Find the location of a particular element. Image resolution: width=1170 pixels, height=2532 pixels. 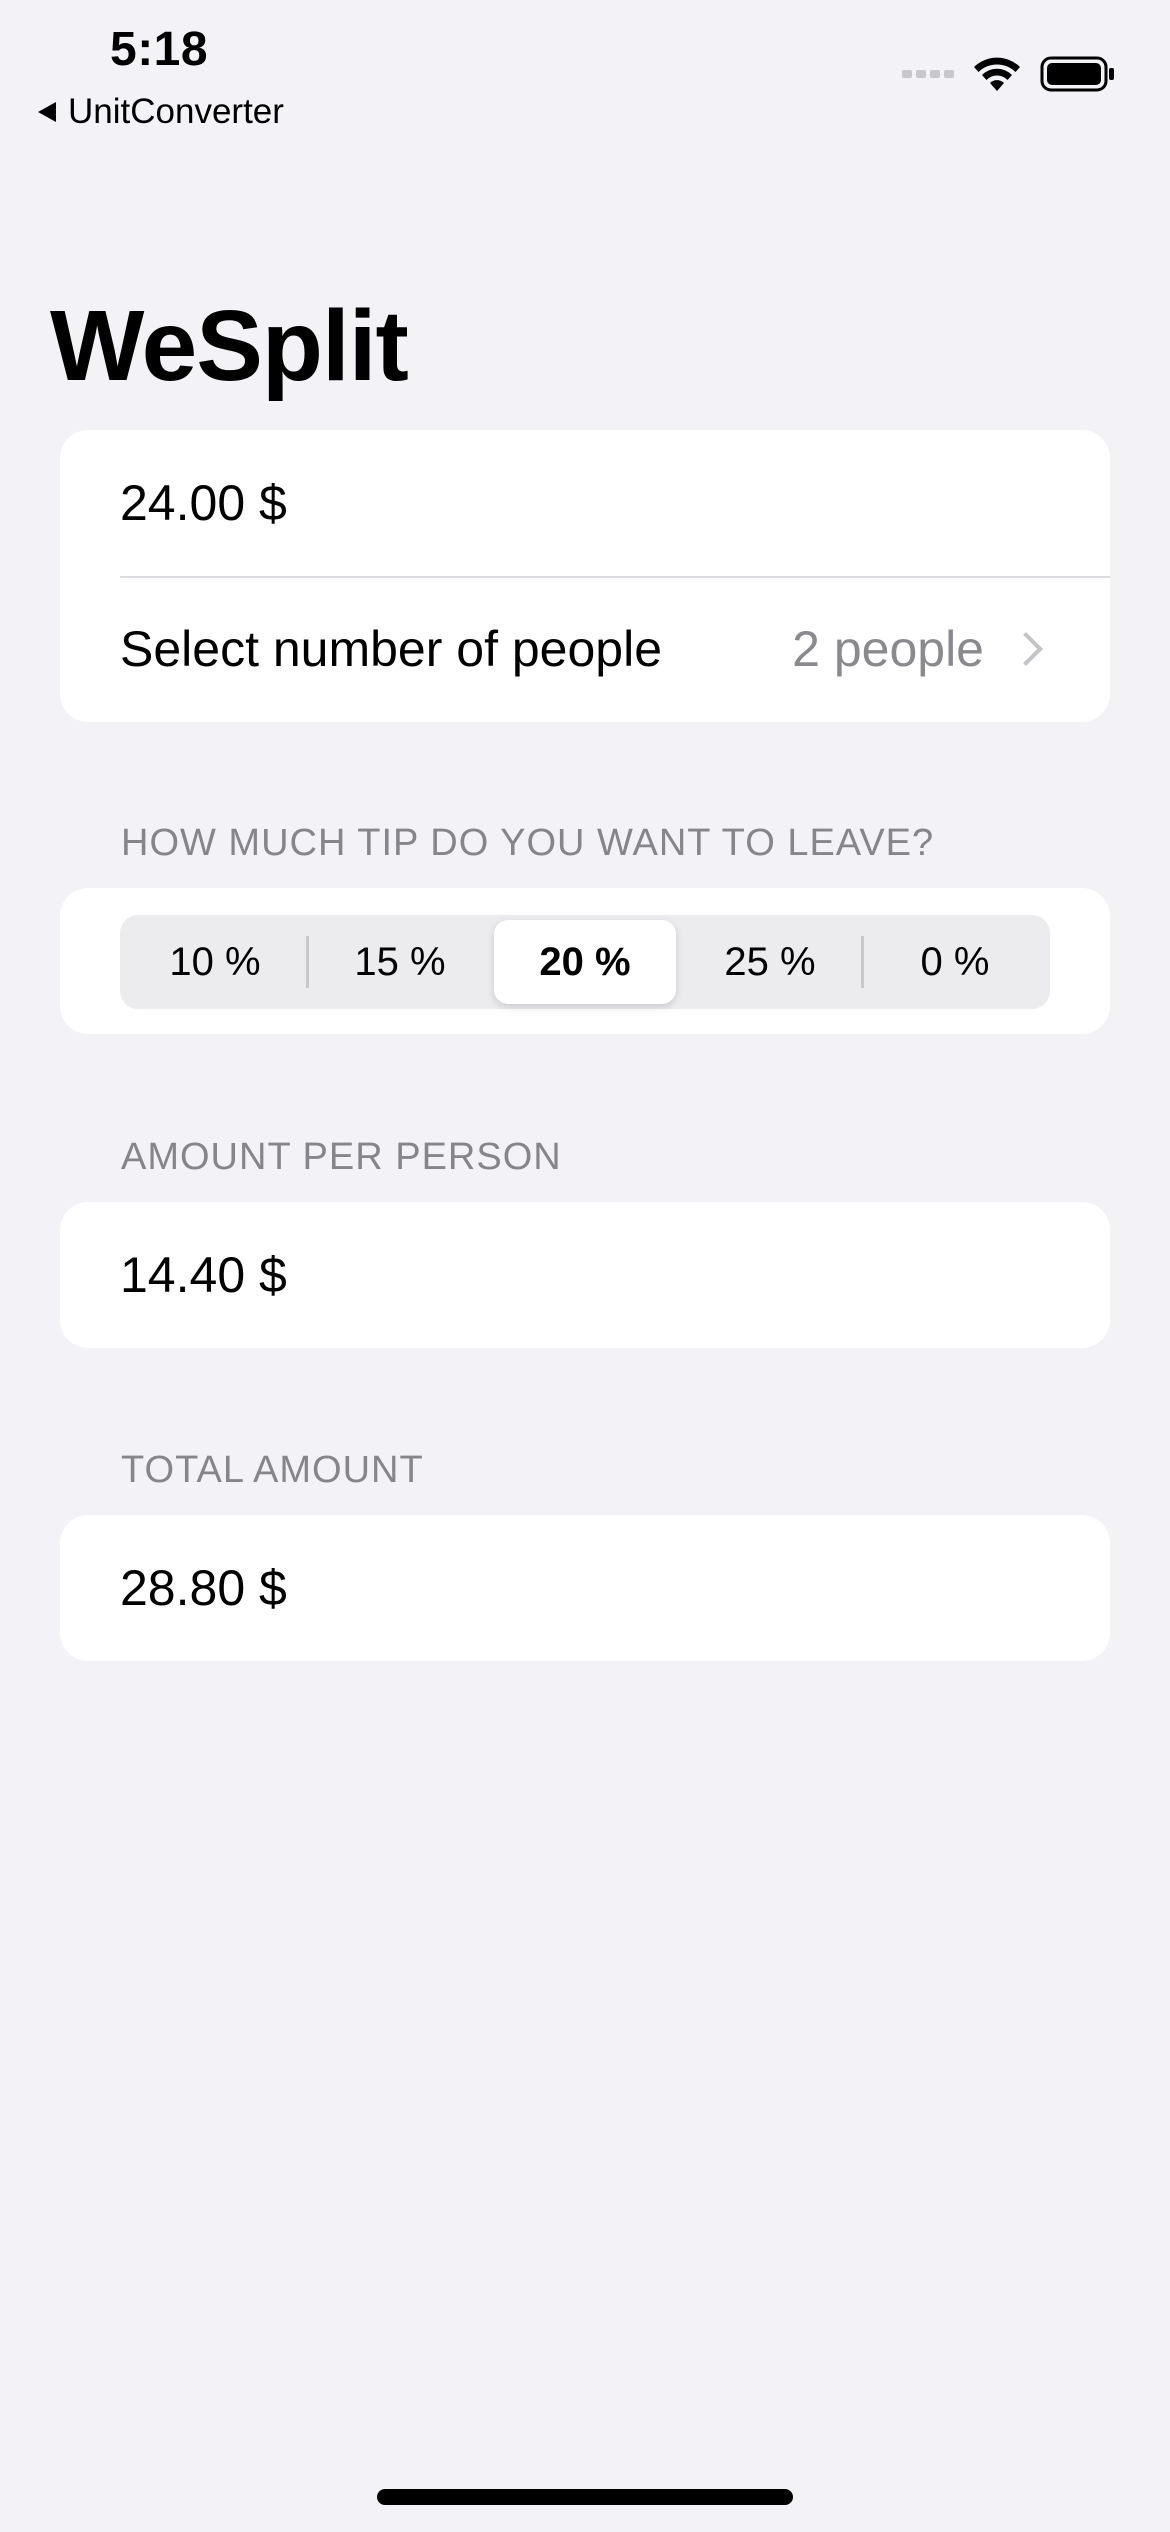

per-person-row: 14.40 $ is located at coordinates (585, 1275).